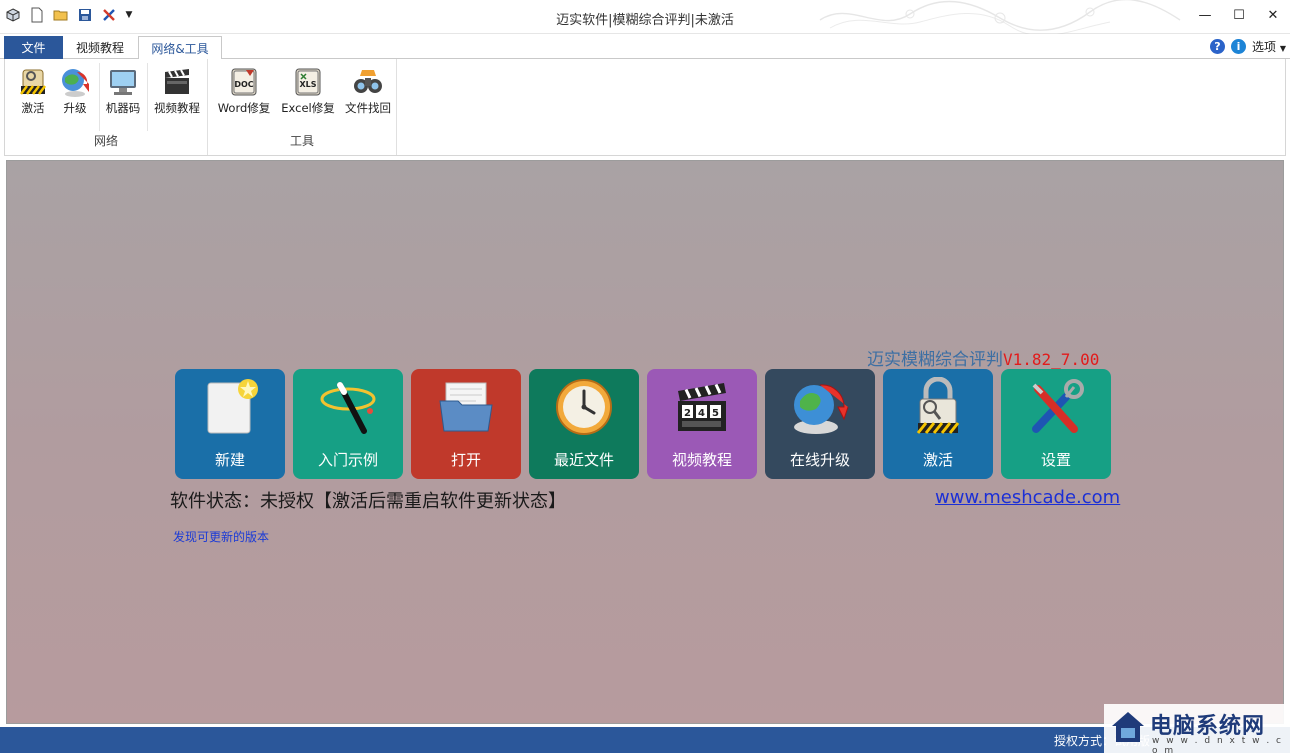 The image size is (1290, 753). I want to click on ribbon-upgrade-label: 升级, so click(75, 108).